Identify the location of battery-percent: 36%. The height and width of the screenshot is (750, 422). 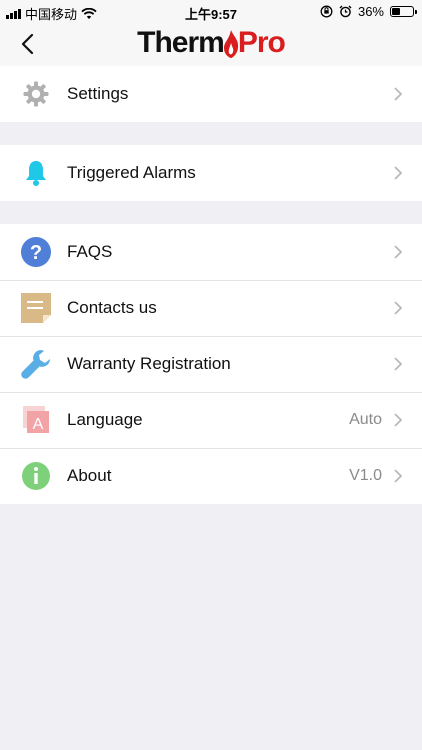
(370, 11).